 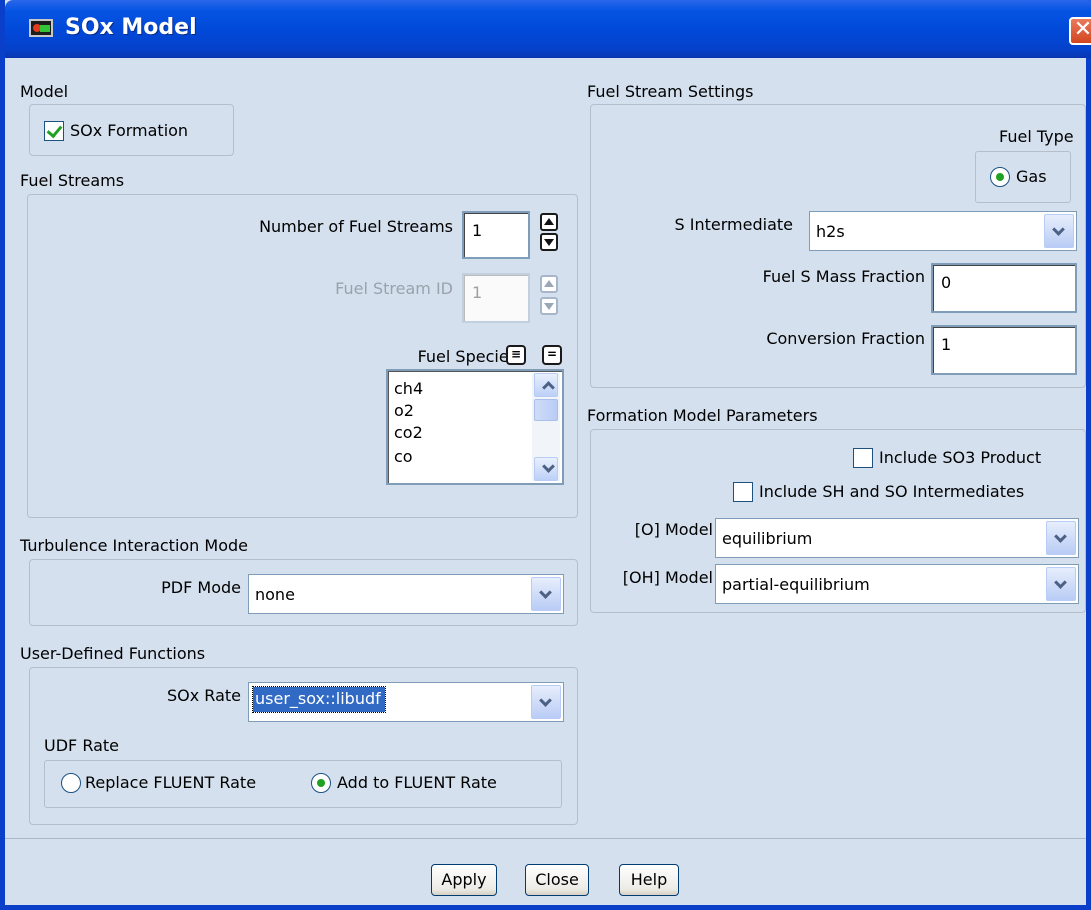 I want to click on gas-label: Gas, so click(x=1031, y=176).